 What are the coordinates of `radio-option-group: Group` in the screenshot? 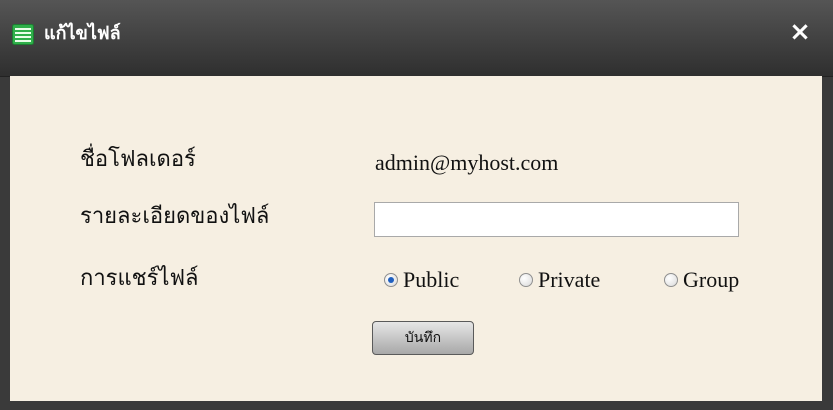 It's located at (701, 280).